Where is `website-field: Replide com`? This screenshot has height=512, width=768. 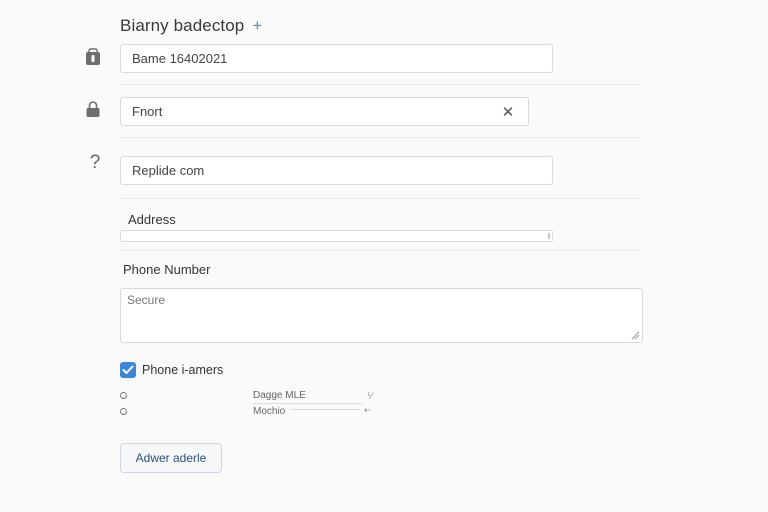
website-field: Replide com is located at coordinates (336, 170).